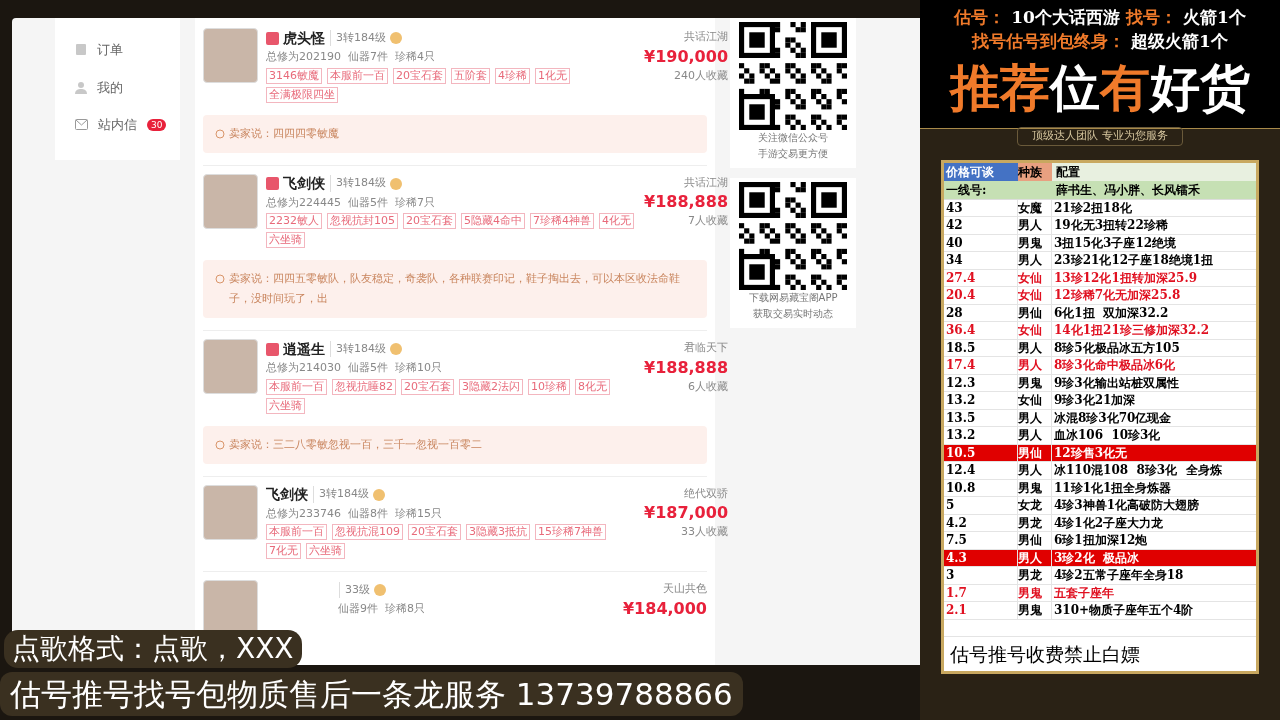 The height and width of the screenshot is (720, 1280). Describe the element at coordinates (1125, 88) in the screenshot. I see `promo-headline: 有` at that location.